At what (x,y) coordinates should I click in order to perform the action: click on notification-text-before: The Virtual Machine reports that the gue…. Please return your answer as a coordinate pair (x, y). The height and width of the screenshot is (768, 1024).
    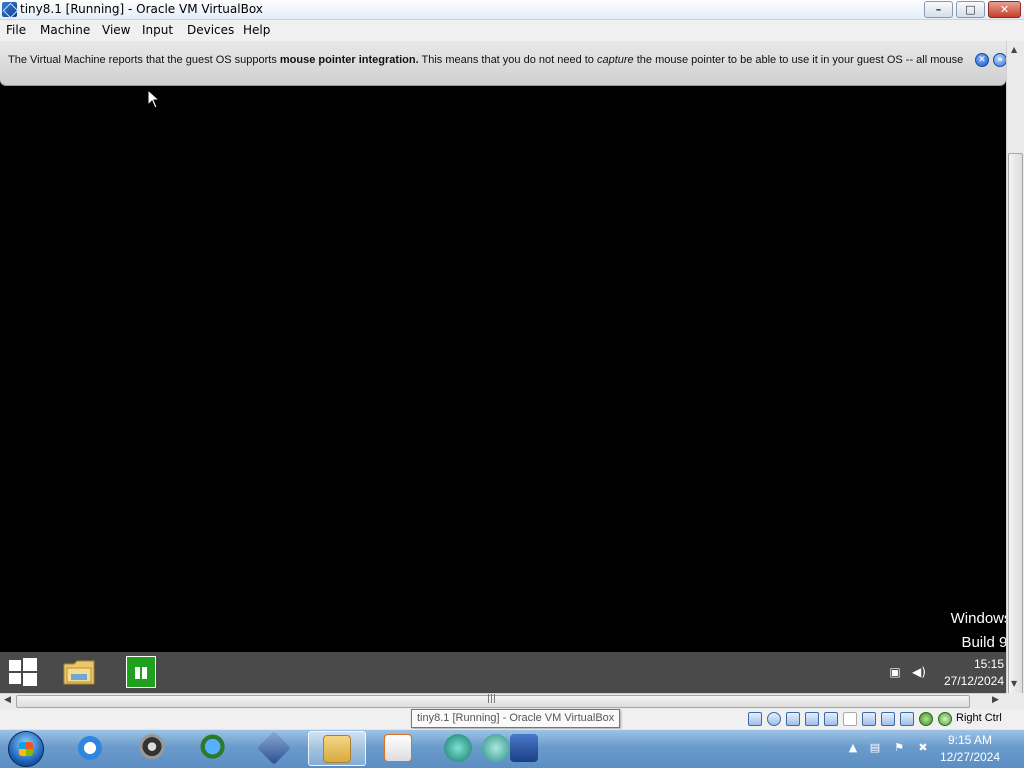
    Looking at the image, I should click on (144, 60).